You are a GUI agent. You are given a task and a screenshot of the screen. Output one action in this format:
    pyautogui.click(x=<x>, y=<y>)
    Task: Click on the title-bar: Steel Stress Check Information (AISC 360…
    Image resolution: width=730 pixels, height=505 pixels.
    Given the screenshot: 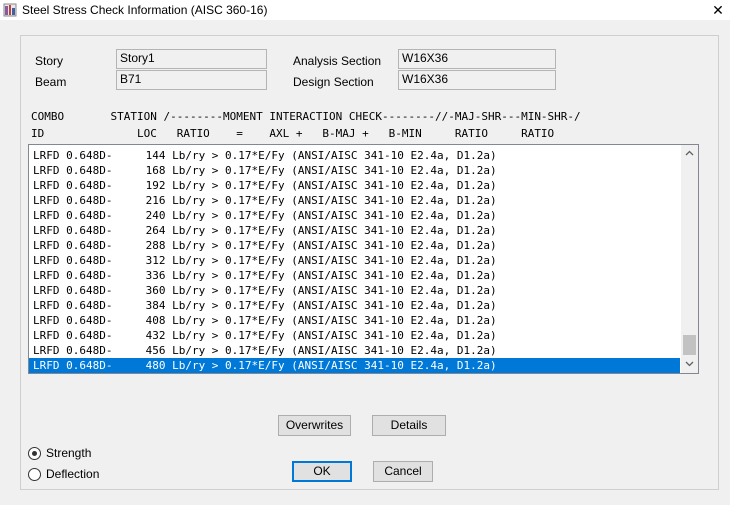 What is the action you would take?
    pyautogui.click(x=365, y=10)
    